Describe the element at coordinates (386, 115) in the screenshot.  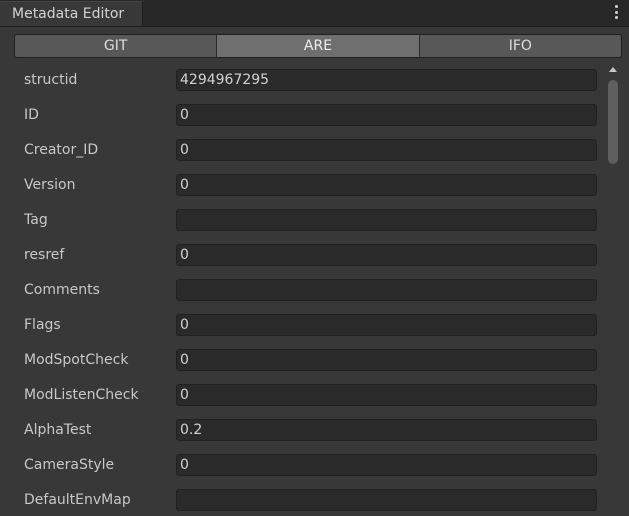
I see `id-field: 0` at that location.